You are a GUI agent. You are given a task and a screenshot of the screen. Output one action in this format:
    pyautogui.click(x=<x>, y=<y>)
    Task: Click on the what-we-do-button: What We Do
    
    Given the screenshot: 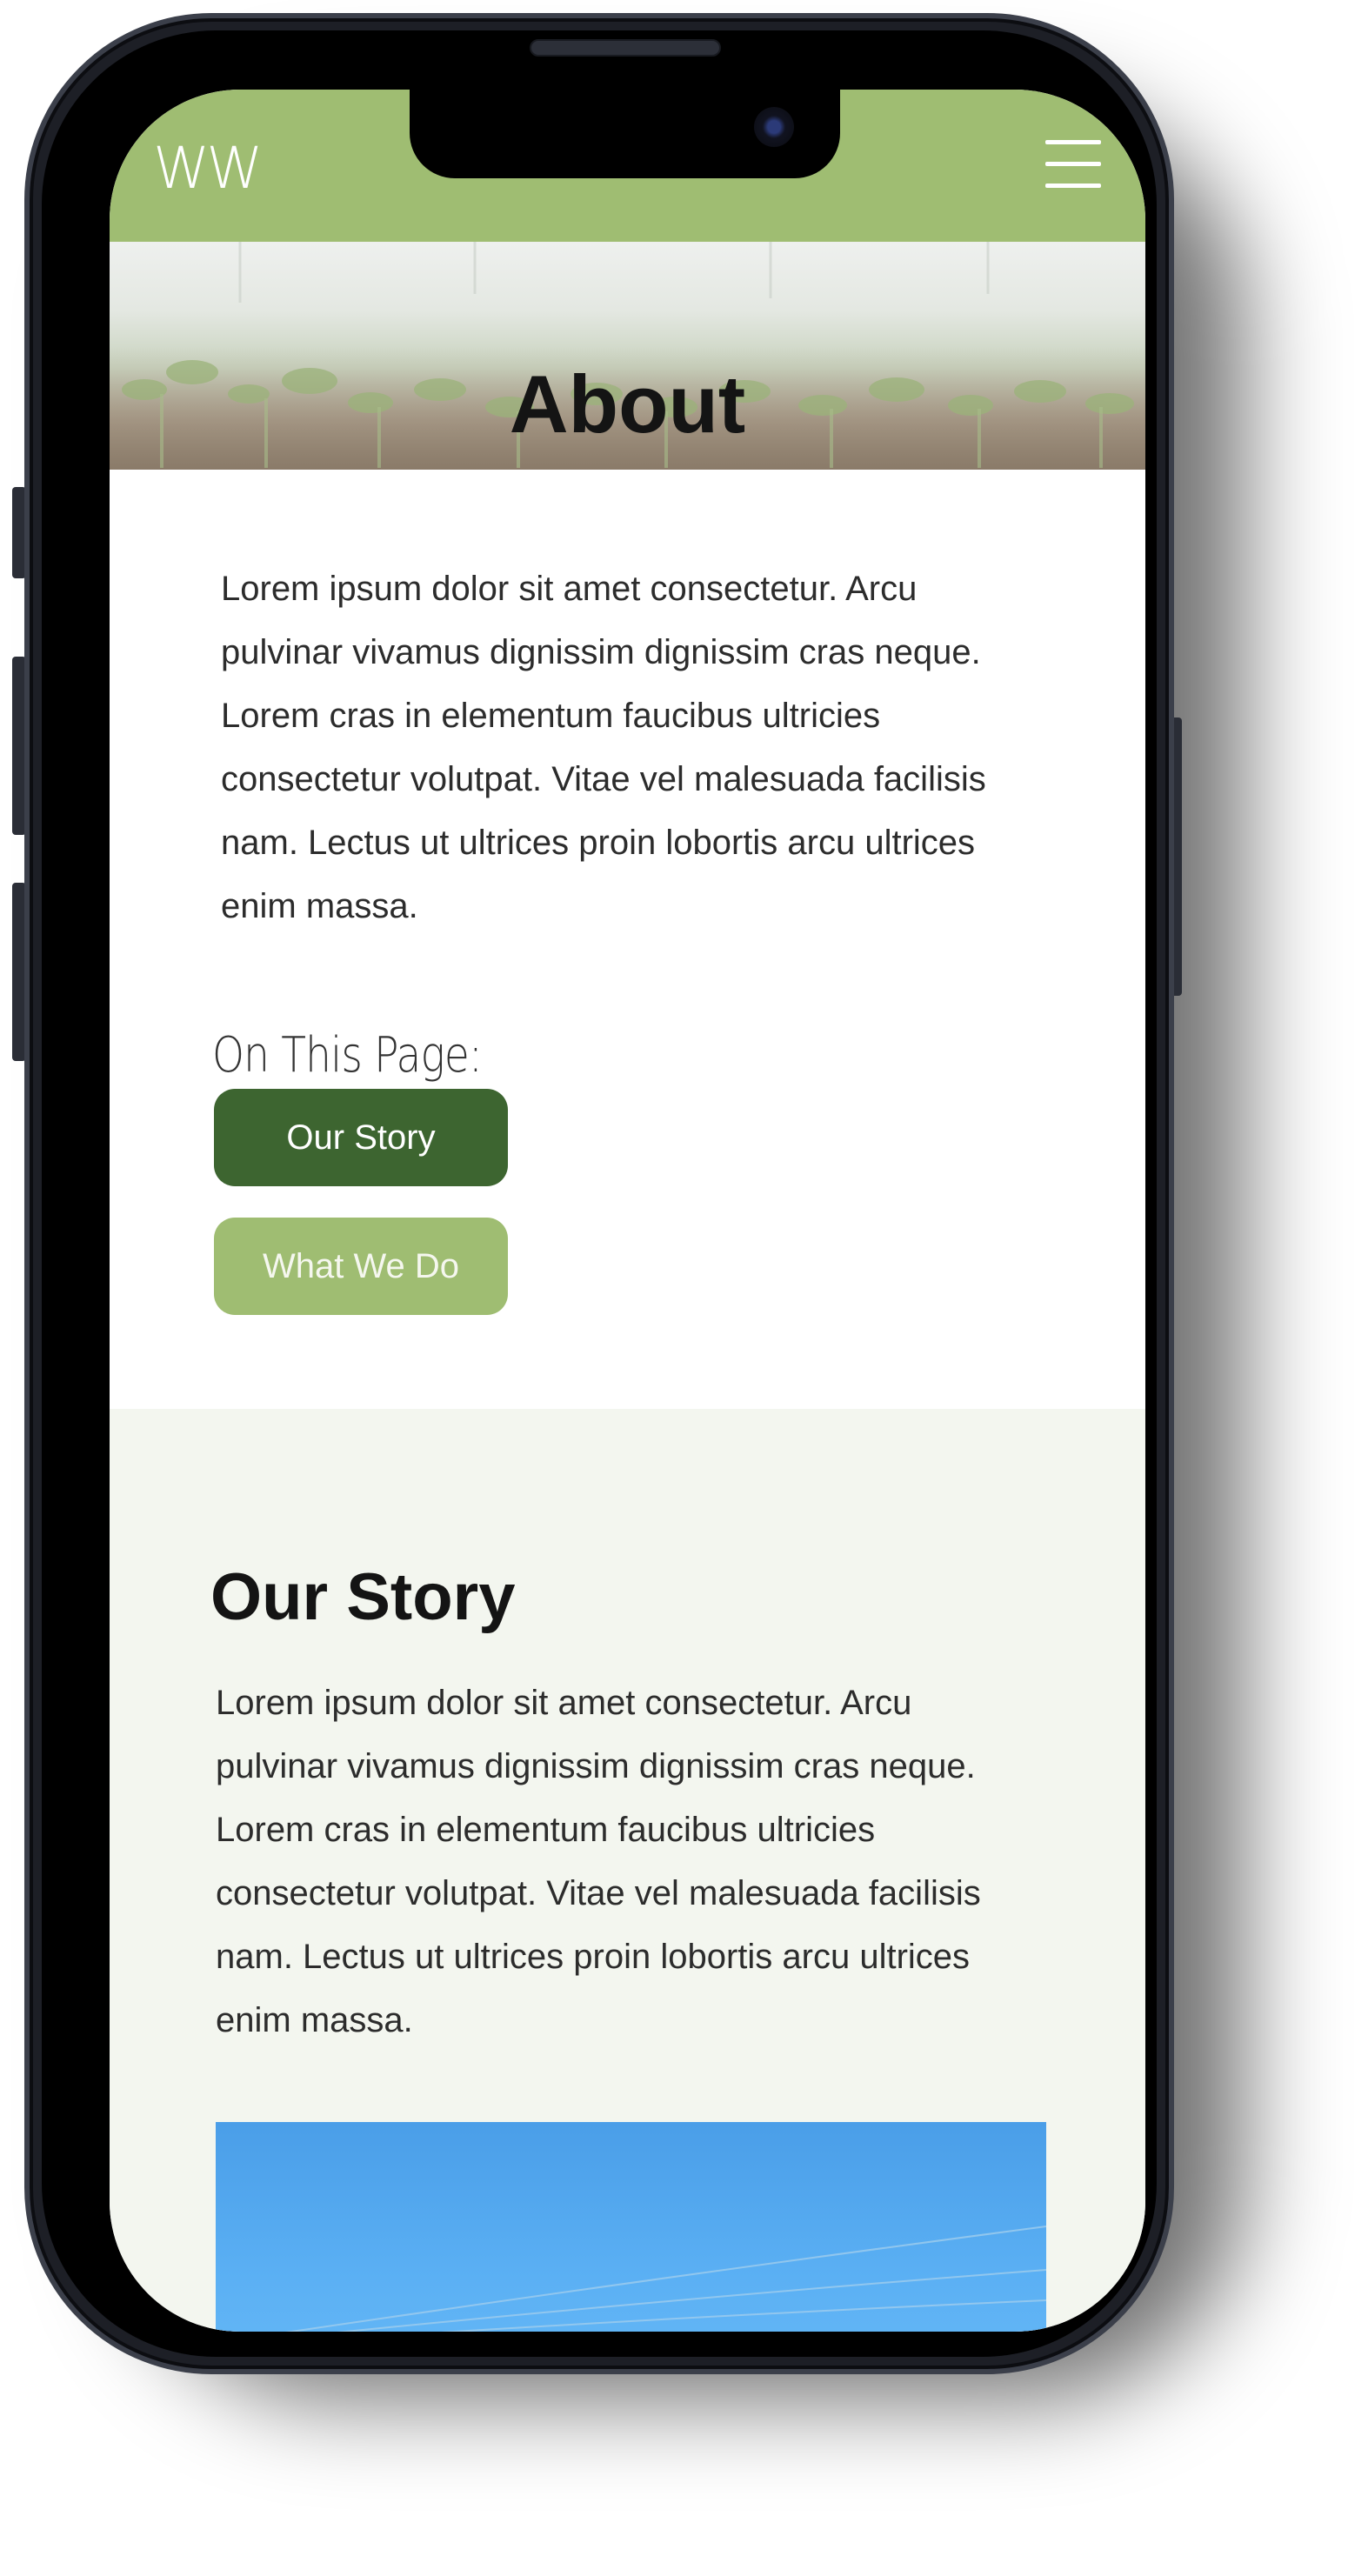 What is the action you would take?
    pyautogui.click(x=361, y=1266)
    